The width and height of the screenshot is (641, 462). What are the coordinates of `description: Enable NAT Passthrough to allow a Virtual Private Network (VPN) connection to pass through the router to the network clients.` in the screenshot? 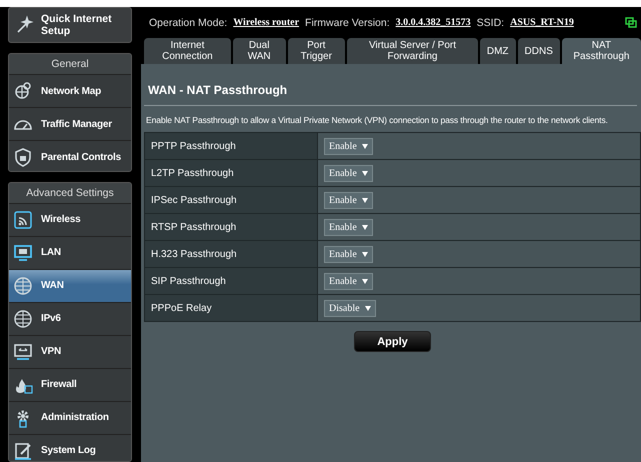 It's located at (377, 120).